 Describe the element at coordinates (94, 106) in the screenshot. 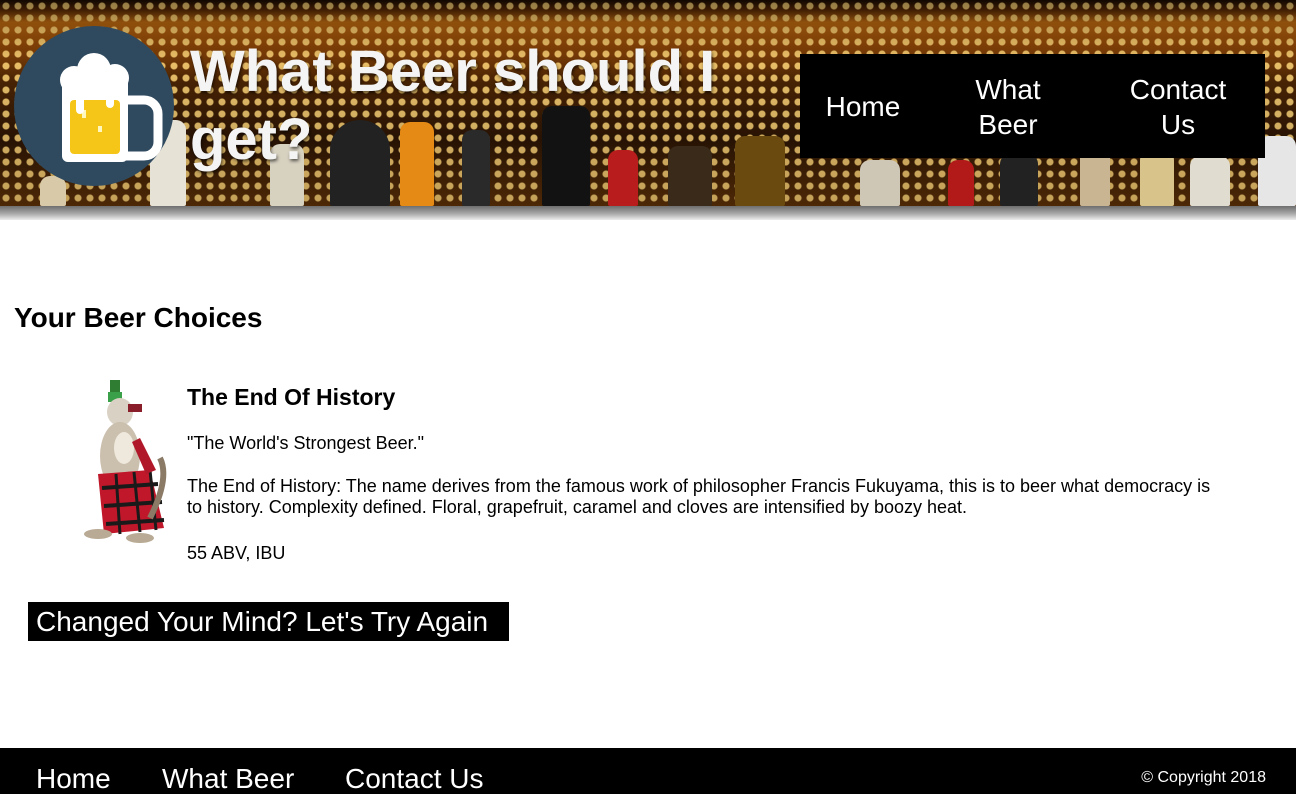

I see `beer-mug-icon` at that location.